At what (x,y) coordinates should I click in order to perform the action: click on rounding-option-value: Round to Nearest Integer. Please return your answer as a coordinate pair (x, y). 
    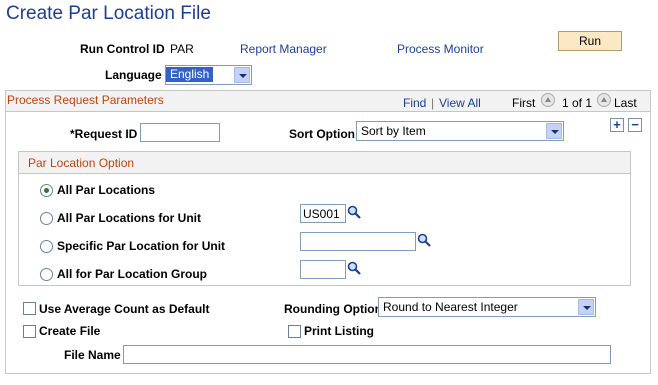
    Looking at the image, I should click on (450, 307).